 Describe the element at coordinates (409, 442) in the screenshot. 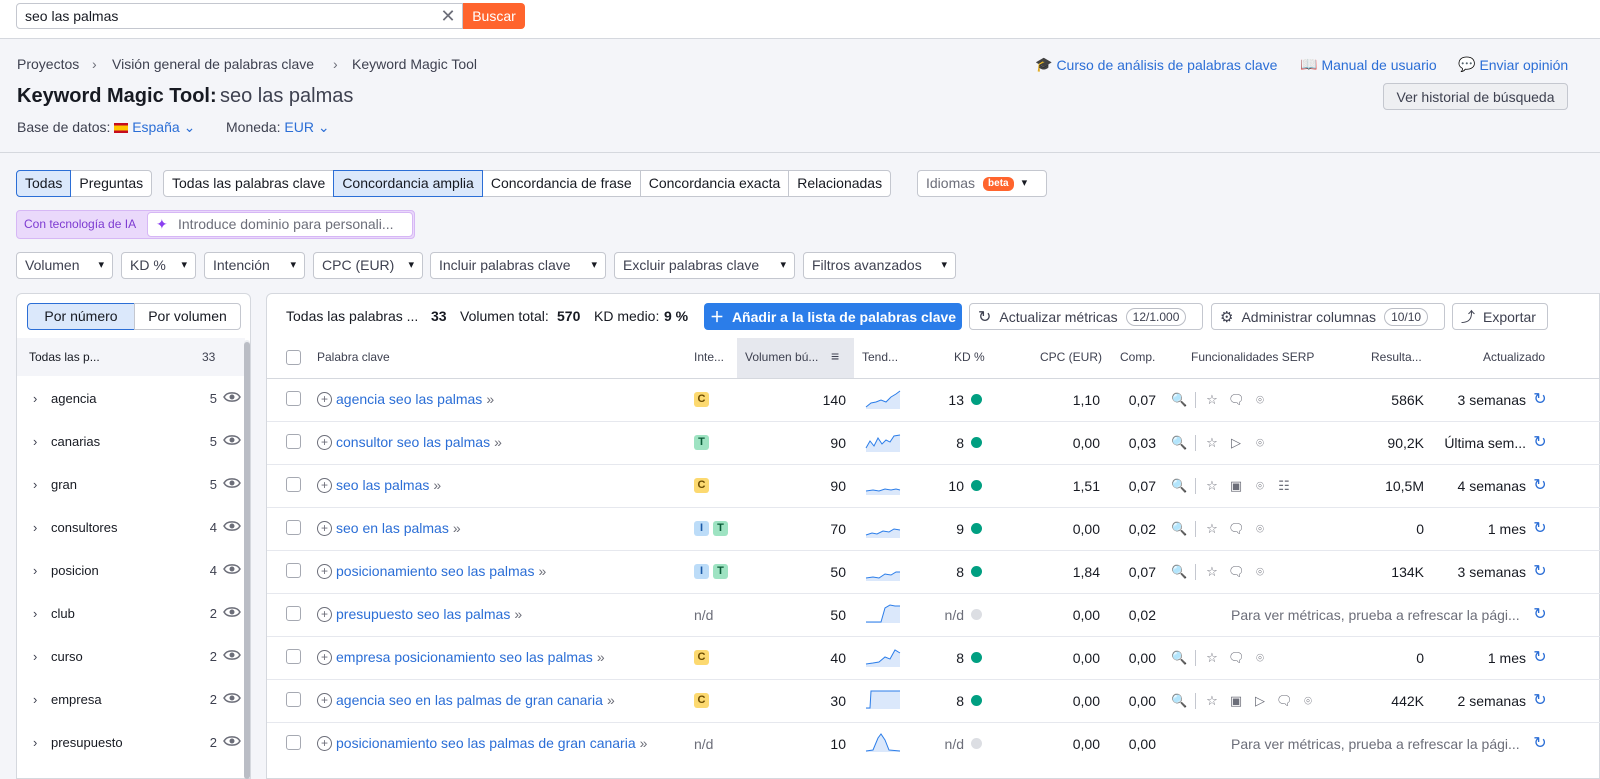

I see `keyword-link: + consultor seo las palmas»` at that location.